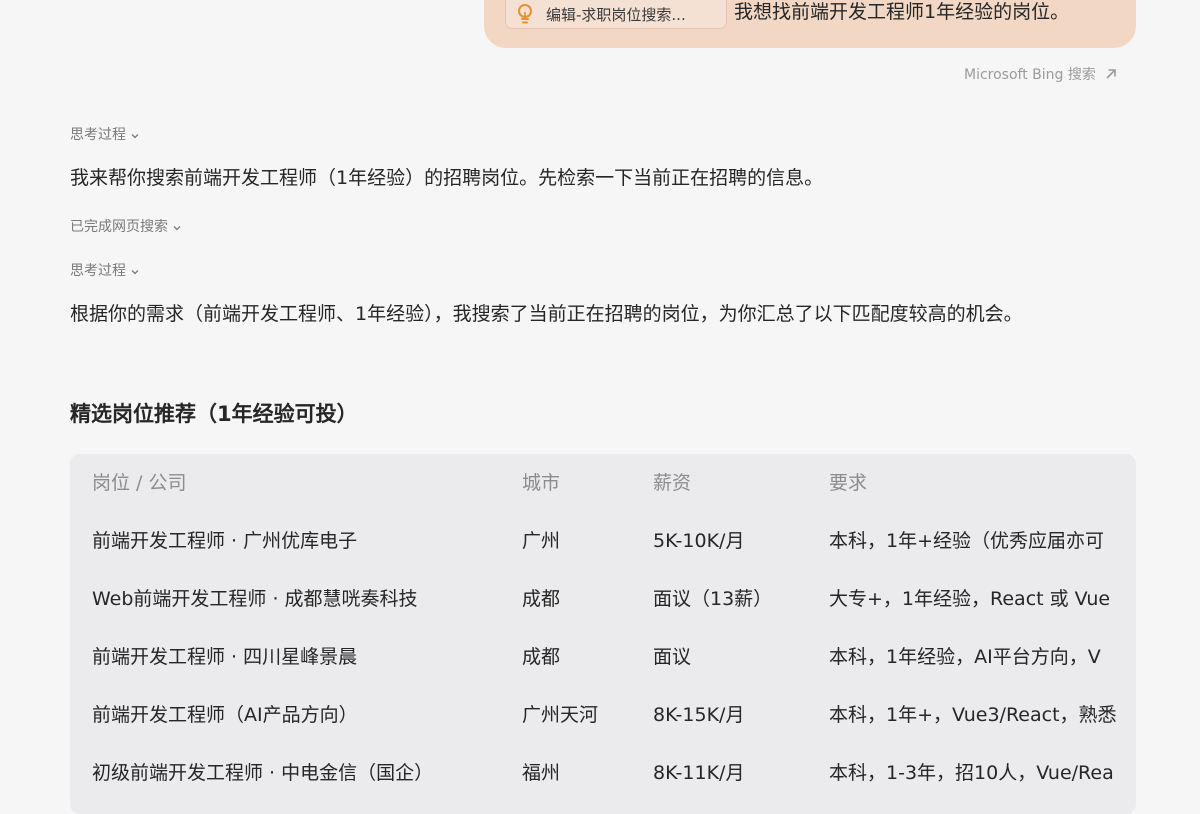 Image resolution: width=1200 pixels, height=814 pixels. Describe the element at coordinates (255, 599) in the screenshot. I see `job-title-cell: Web前端开发工程师 · 成都慧咣奏科技` at that location.